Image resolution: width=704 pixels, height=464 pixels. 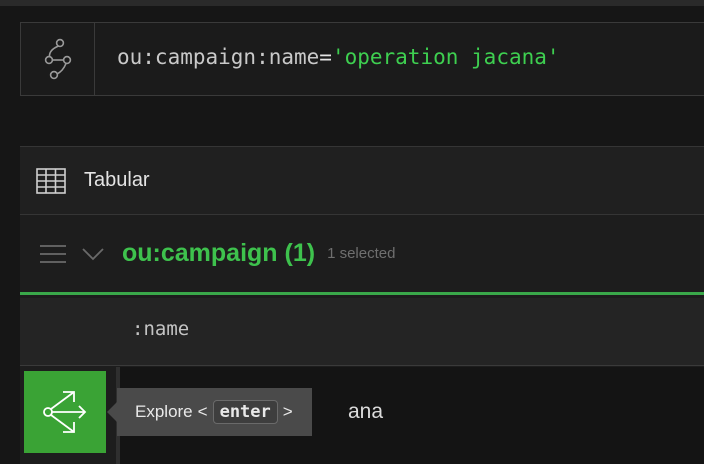 What do you see at coordinates (58, 59) in the screenshot?
I see `graph-node-icon` at bounding box center [58, 59].